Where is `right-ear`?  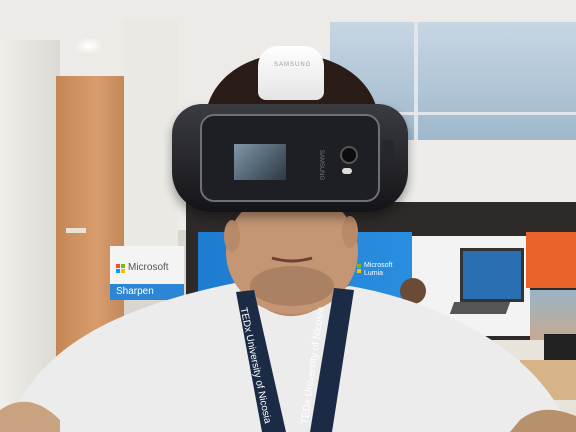
right-ear is located at coordinates (350, 232).